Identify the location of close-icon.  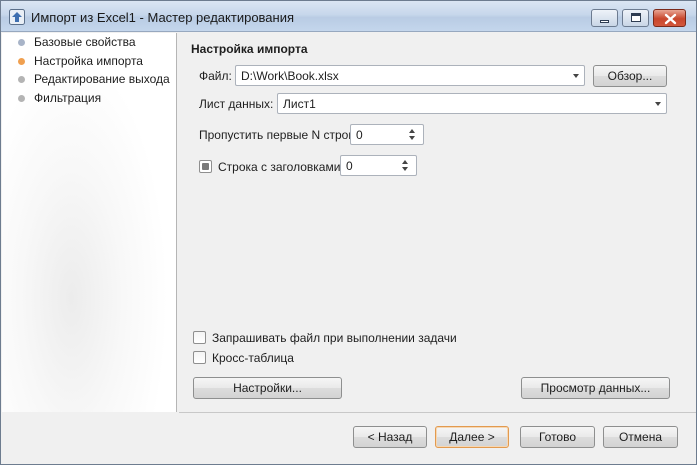
(670, 19).